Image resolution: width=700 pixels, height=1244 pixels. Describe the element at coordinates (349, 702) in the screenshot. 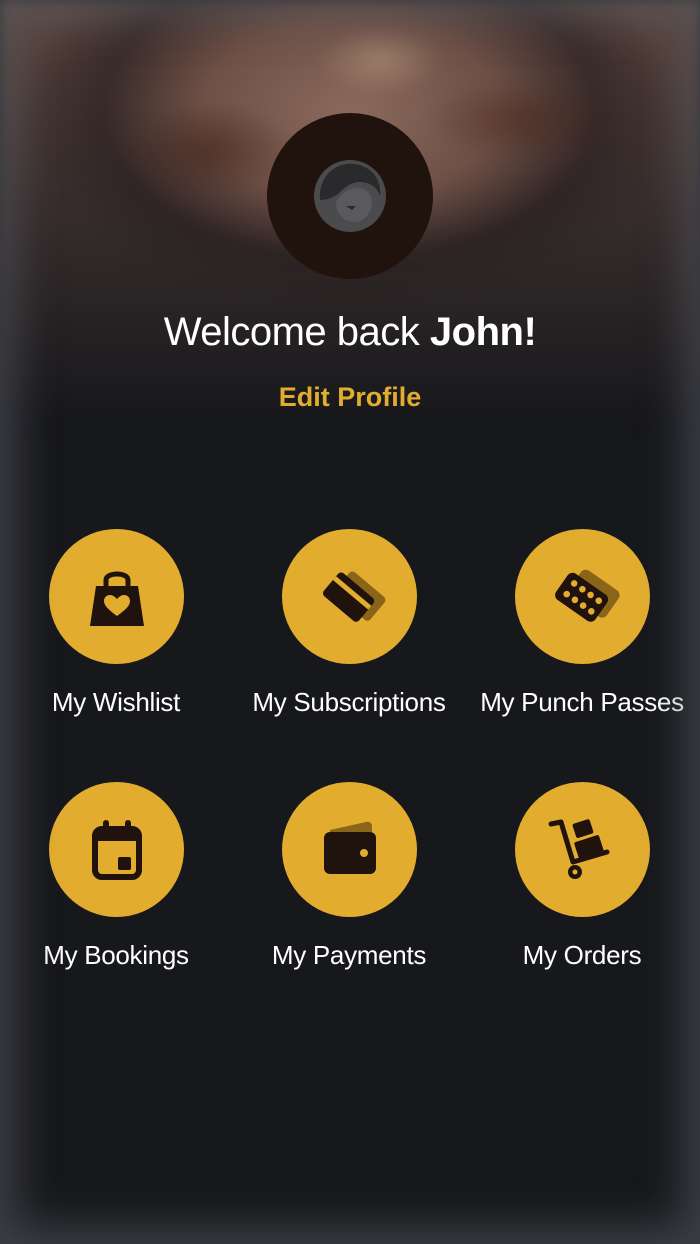

I see `menu-item-label: My Subscriptions` at that location.